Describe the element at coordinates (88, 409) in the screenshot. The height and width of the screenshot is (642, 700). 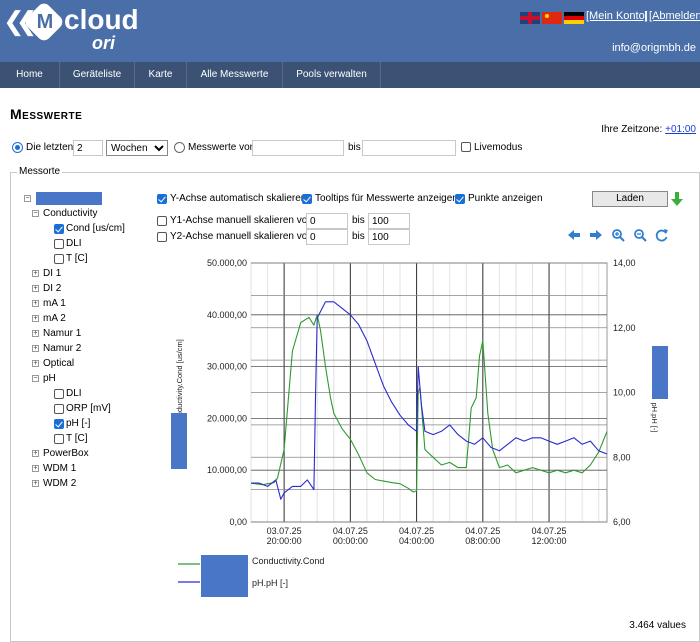
I see `tree-item-ph-orp: ORP [mV]` at that location.